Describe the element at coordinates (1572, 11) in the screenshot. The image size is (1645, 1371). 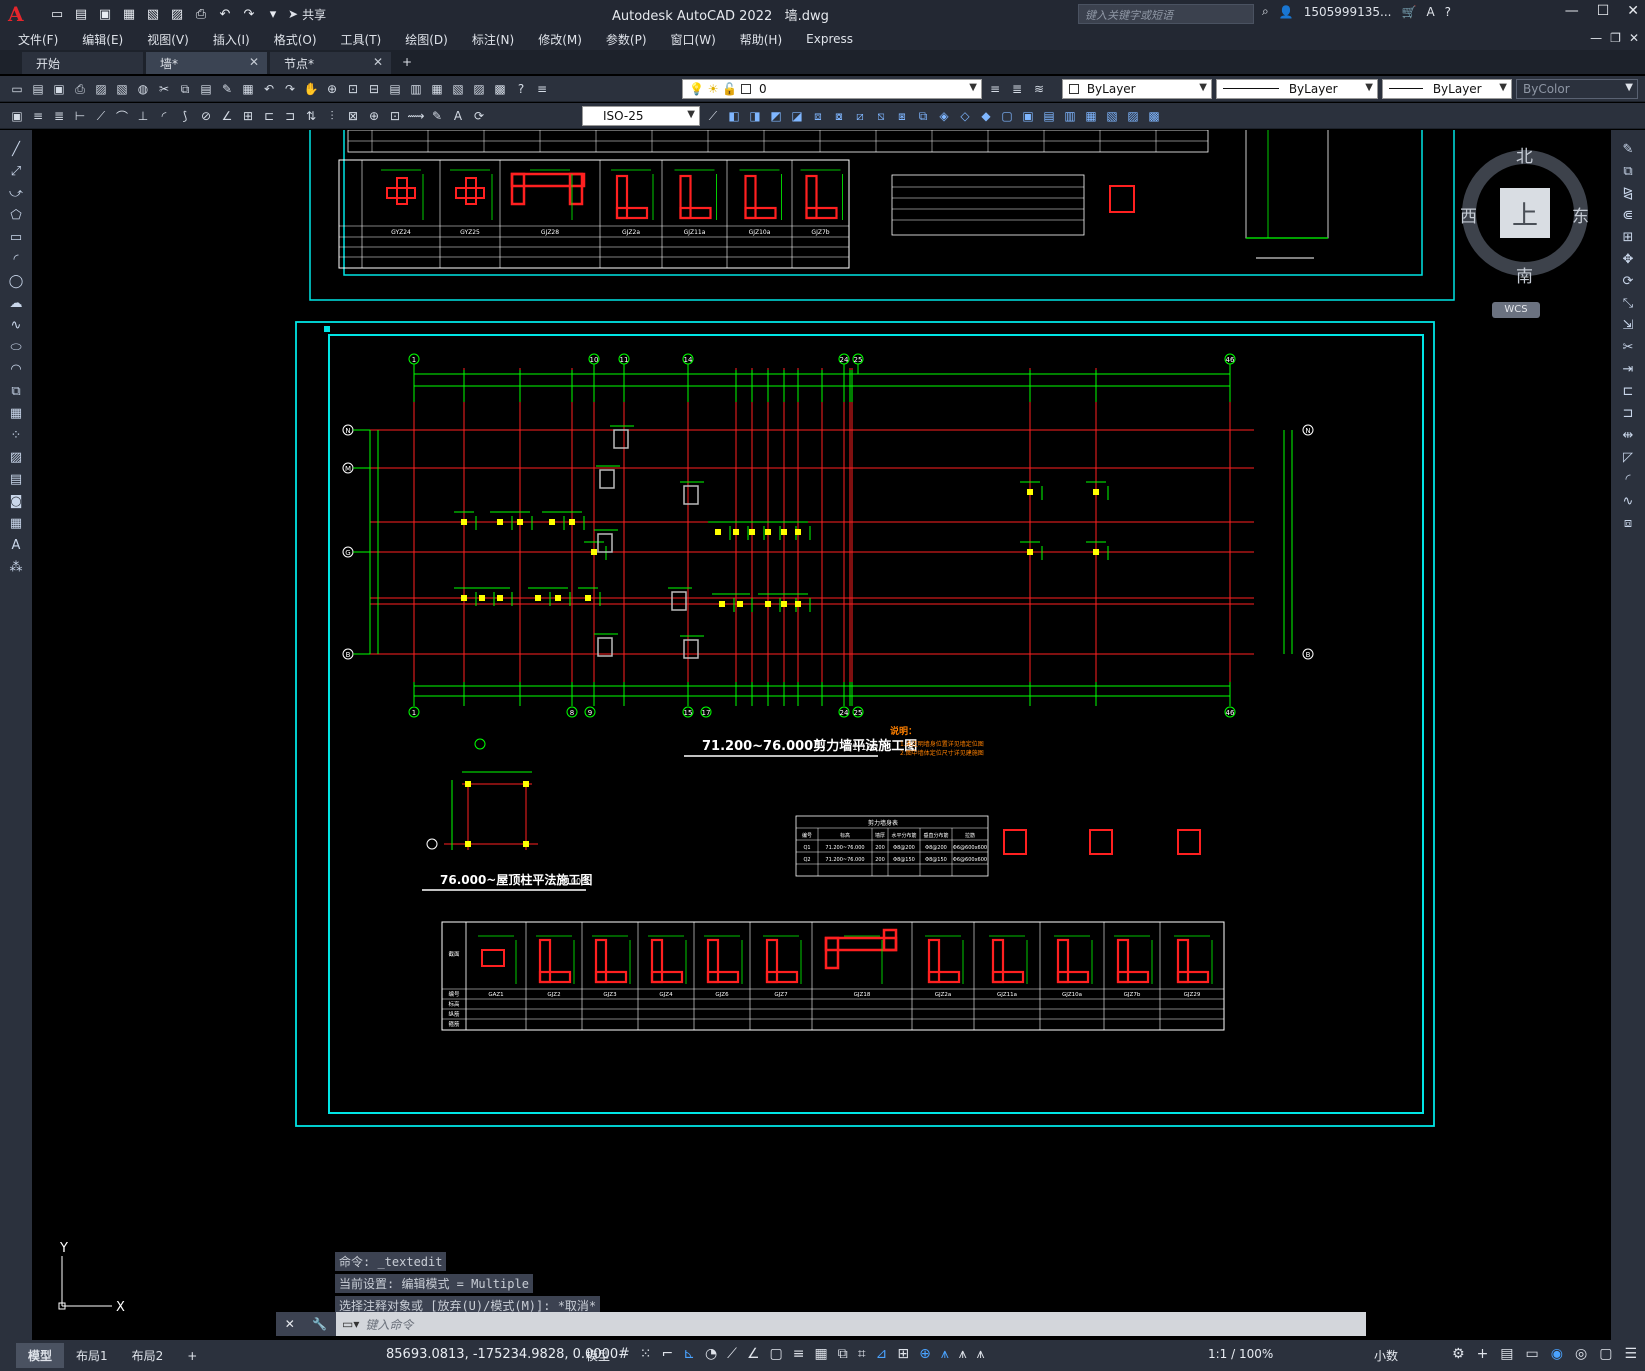
I see `minimize-icon: —` at that location.